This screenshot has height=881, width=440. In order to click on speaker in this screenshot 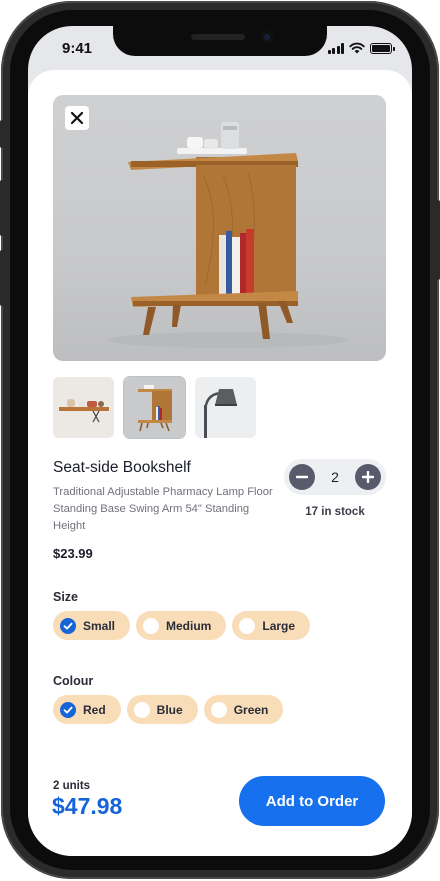, I will do `click(218, 37)`.